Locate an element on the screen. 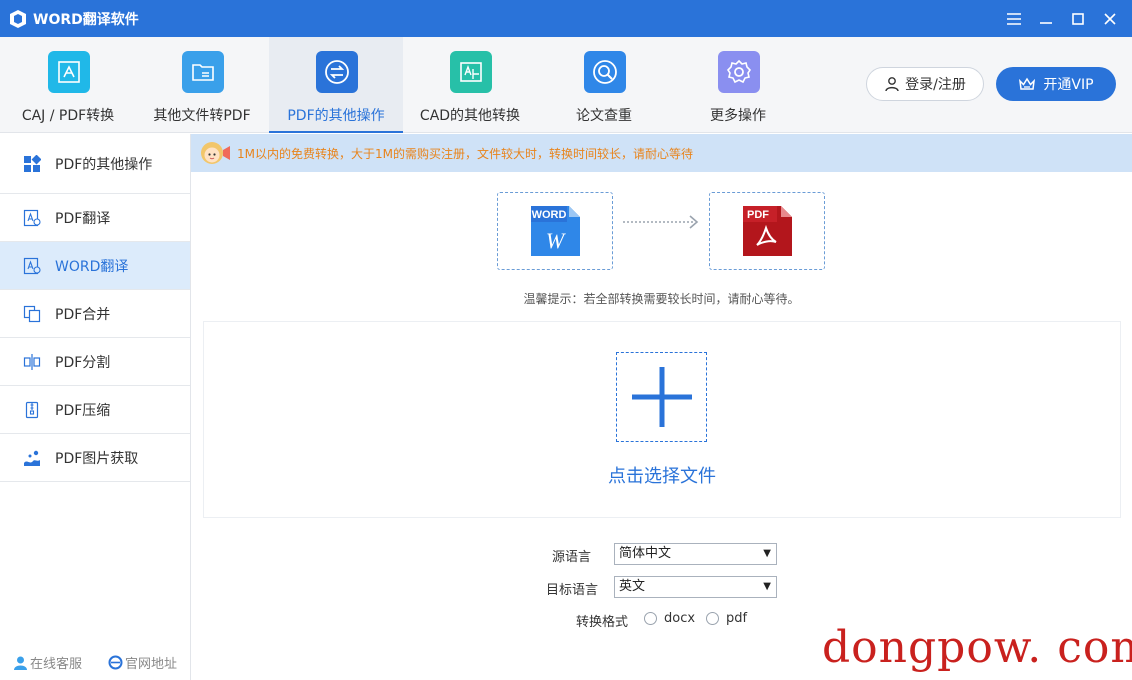  search-circle-icon is located at coordinates (605, 72).